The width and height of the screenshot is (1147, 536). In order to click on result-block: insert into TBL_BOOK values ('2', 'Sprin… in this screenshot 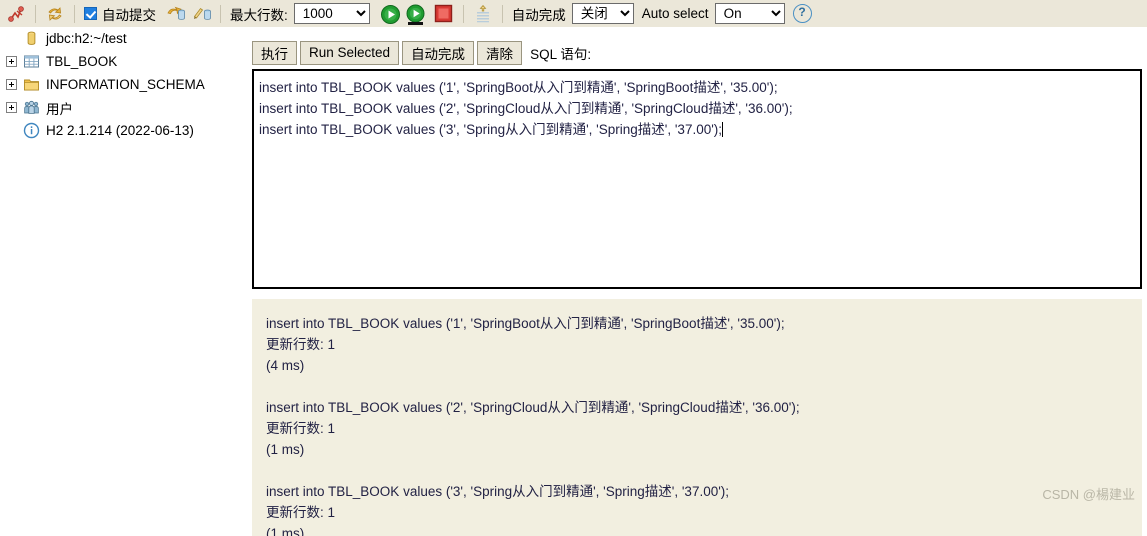, I will do `click(697, 428)`.